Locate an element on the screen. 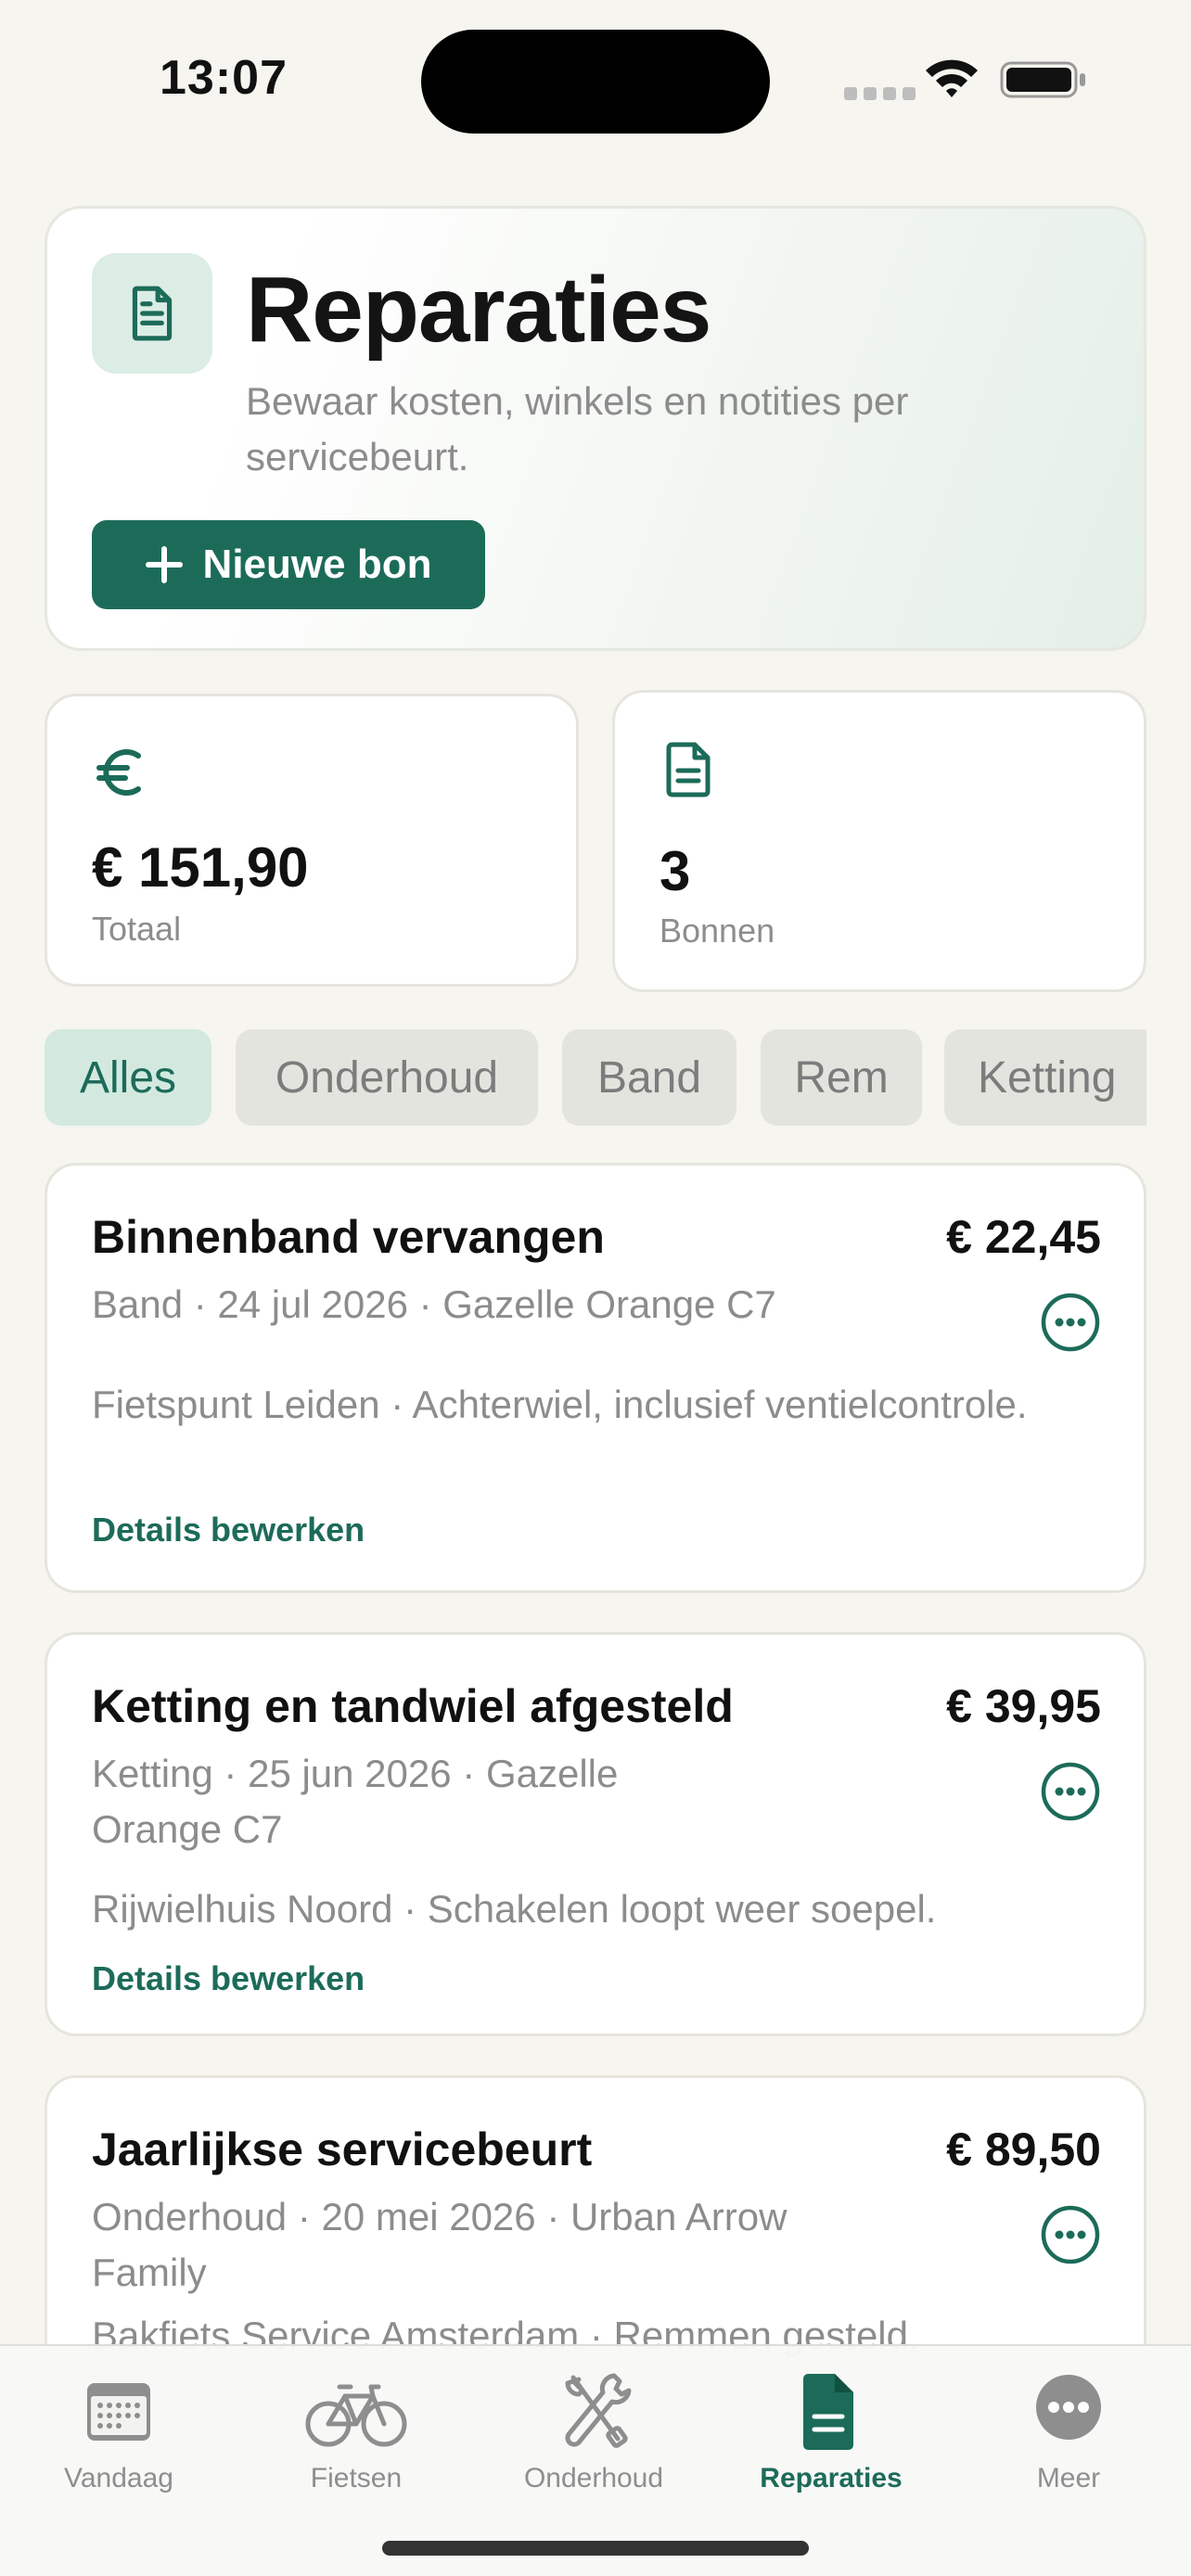 This screenshot has height=2576, width=1191. battery-icon is located at coordinates (1042, 79).